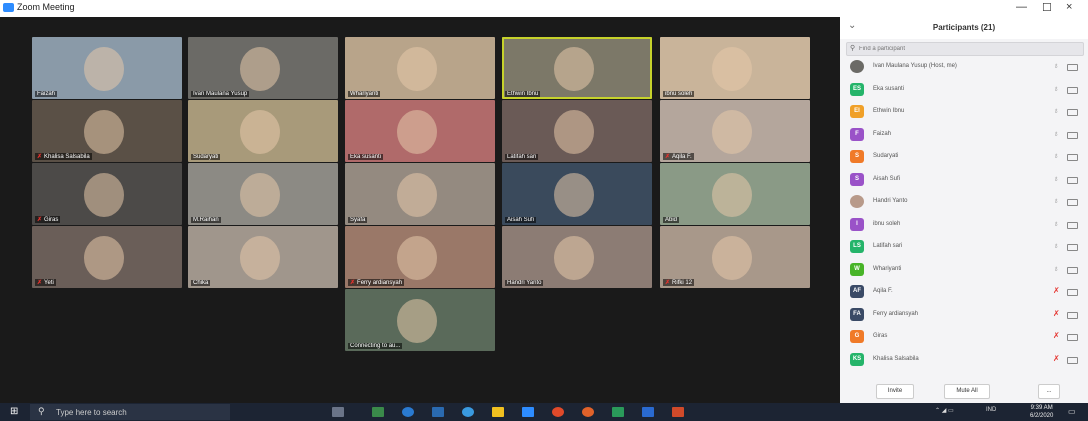 This screenshot has width=1088, height=421. Describe the element at coordinates (964, 89) in the screenshot. I see `participant-row: ES Eka susanti ♁` at that location.